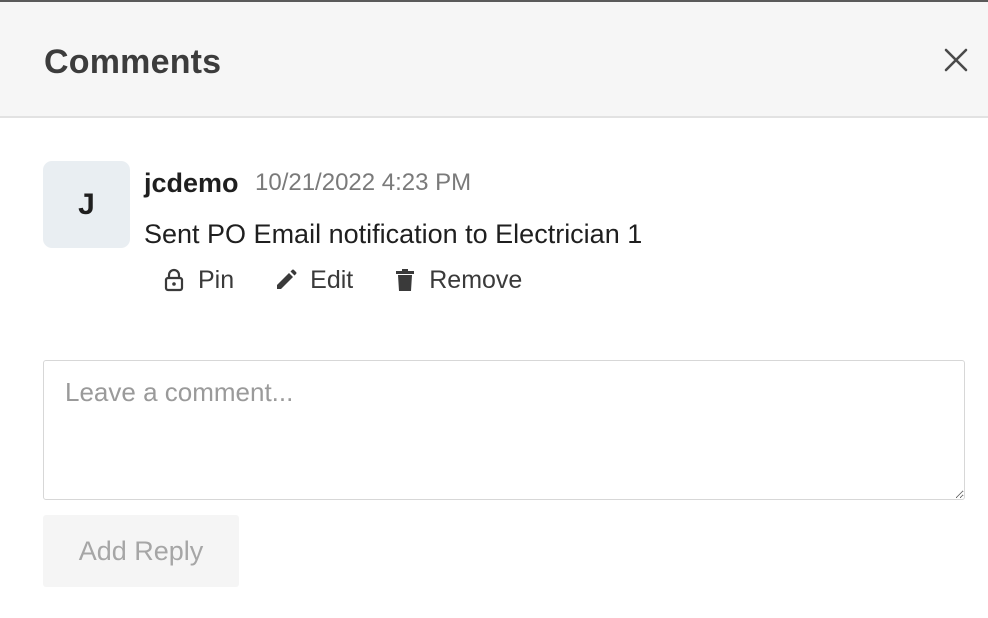 Image resolution: width=988 pixels, height=618 pixels. I want to click on pin-label: Pin, so click(216, 279).